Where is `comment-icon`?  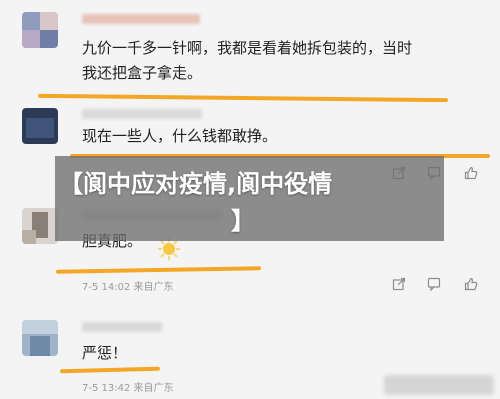
comment-icon is located at coordinates (434, 284).